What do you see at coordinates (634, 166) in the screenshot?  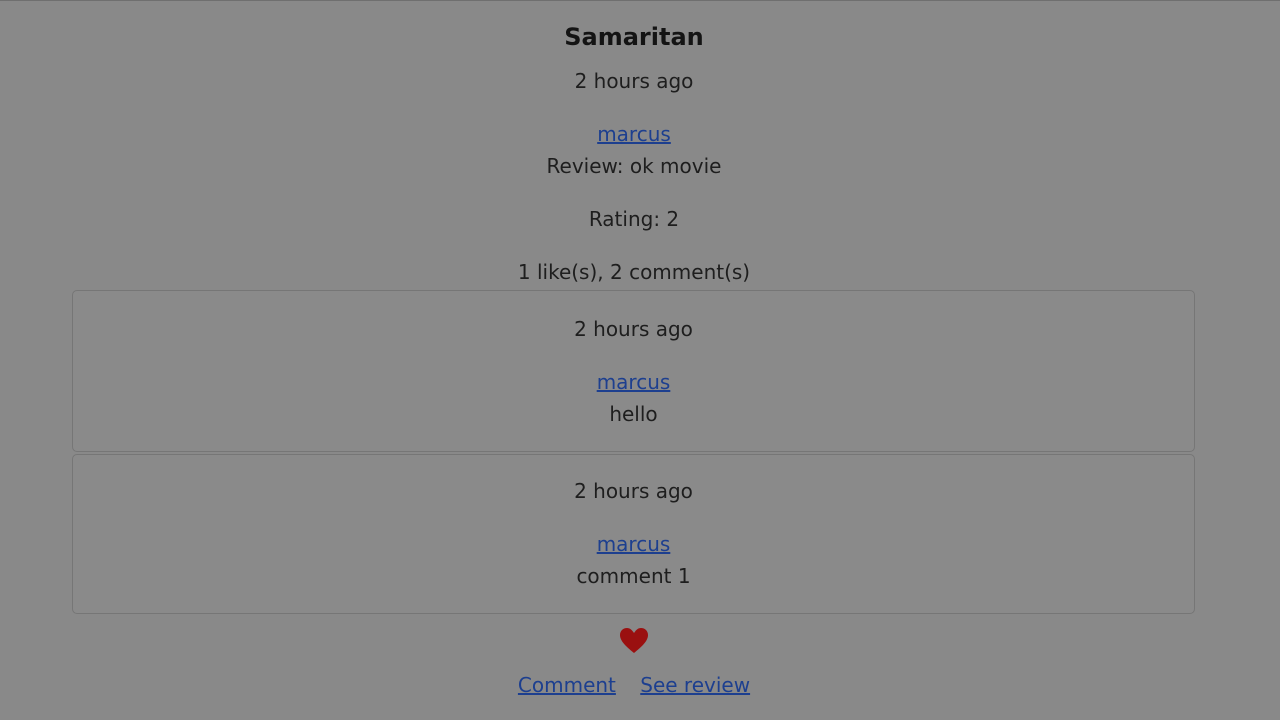 I see `review-text: Review: ok movie` at bounding box center [634, 166].